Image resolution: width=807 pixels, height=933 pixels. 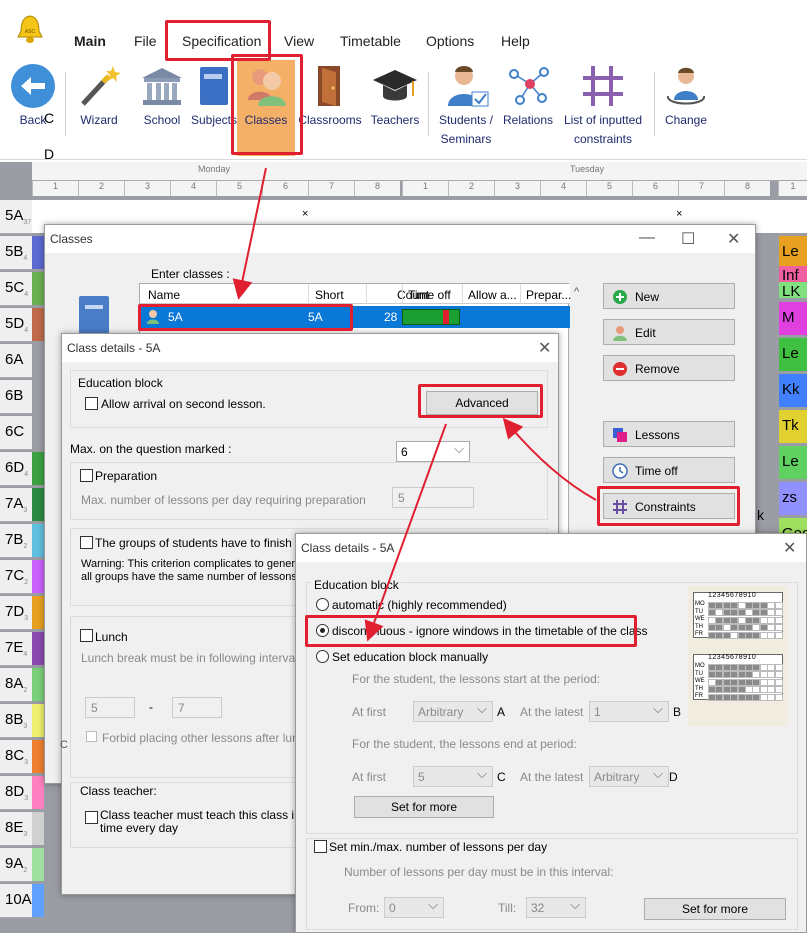 I want to click on lessons-button: Lessons, so click(x=669, y=434).